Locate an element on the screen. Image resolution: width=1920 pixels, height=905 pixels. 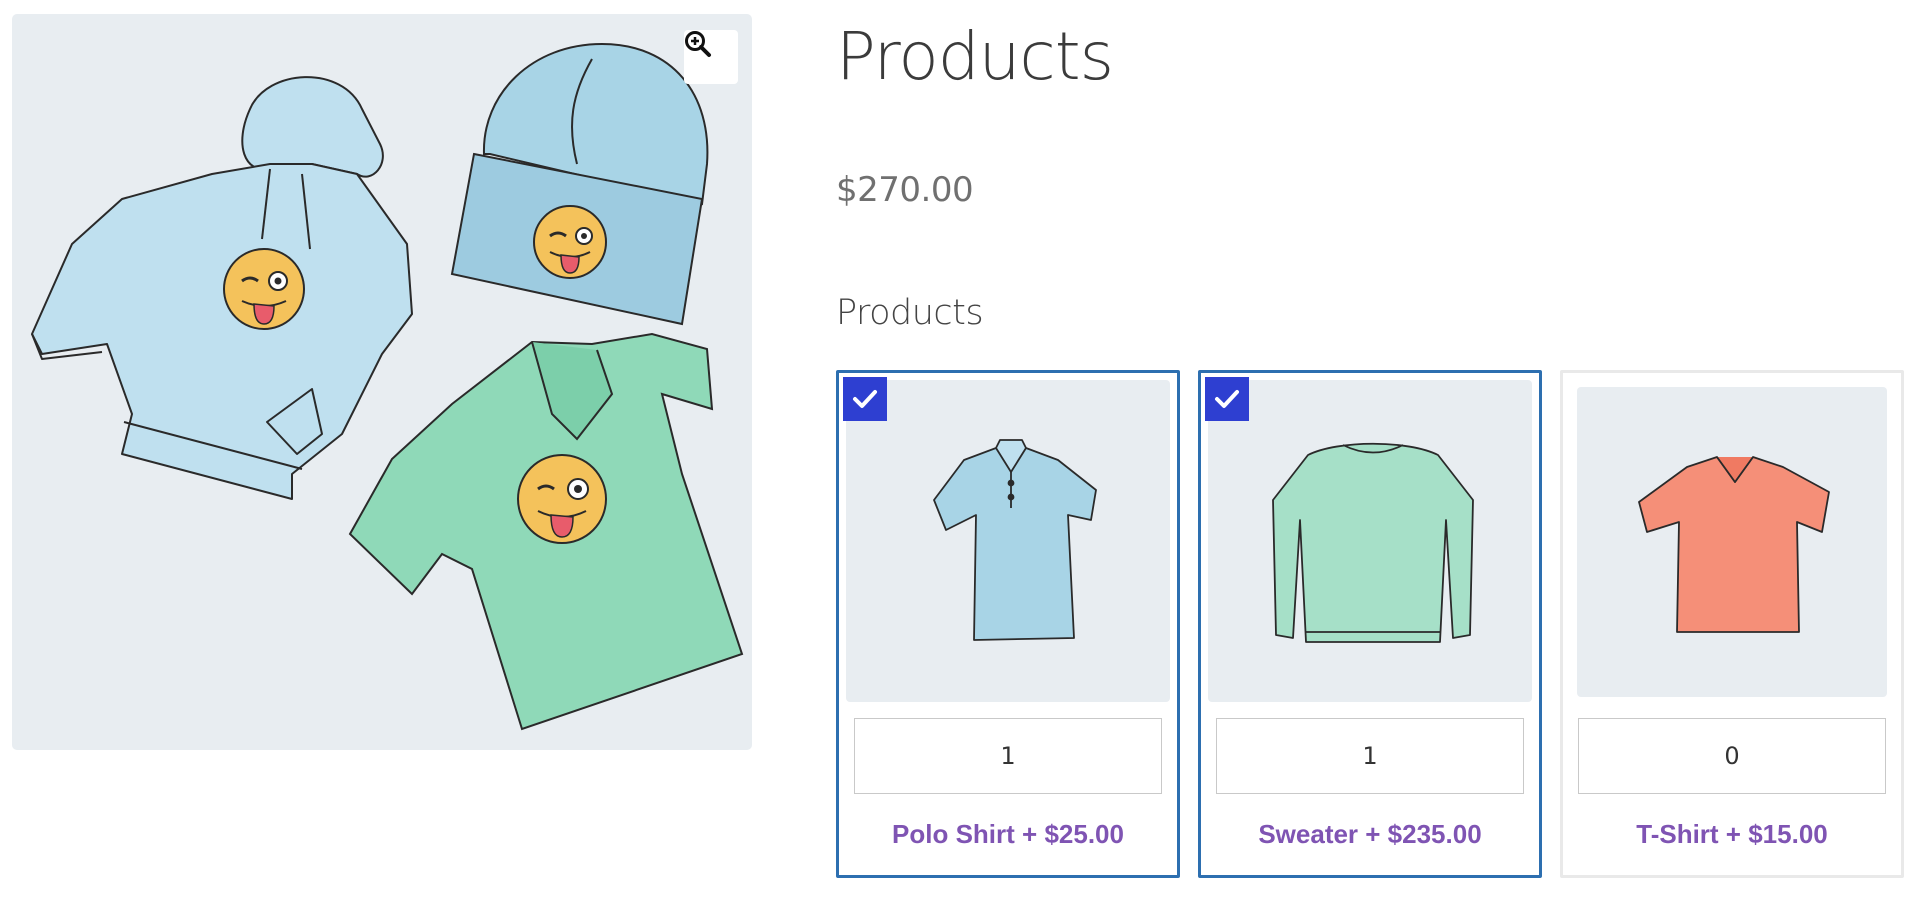
tshirt-illustration is located at coordinates (1734, 544).